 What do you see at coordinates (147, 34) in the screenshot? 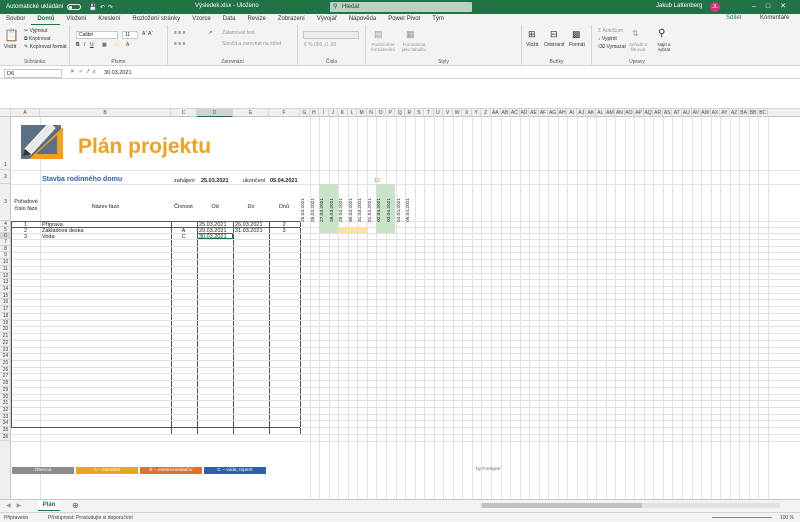
I see `font-grow-icon: Aˆ Aˇ` at bounding box center [147, 34].